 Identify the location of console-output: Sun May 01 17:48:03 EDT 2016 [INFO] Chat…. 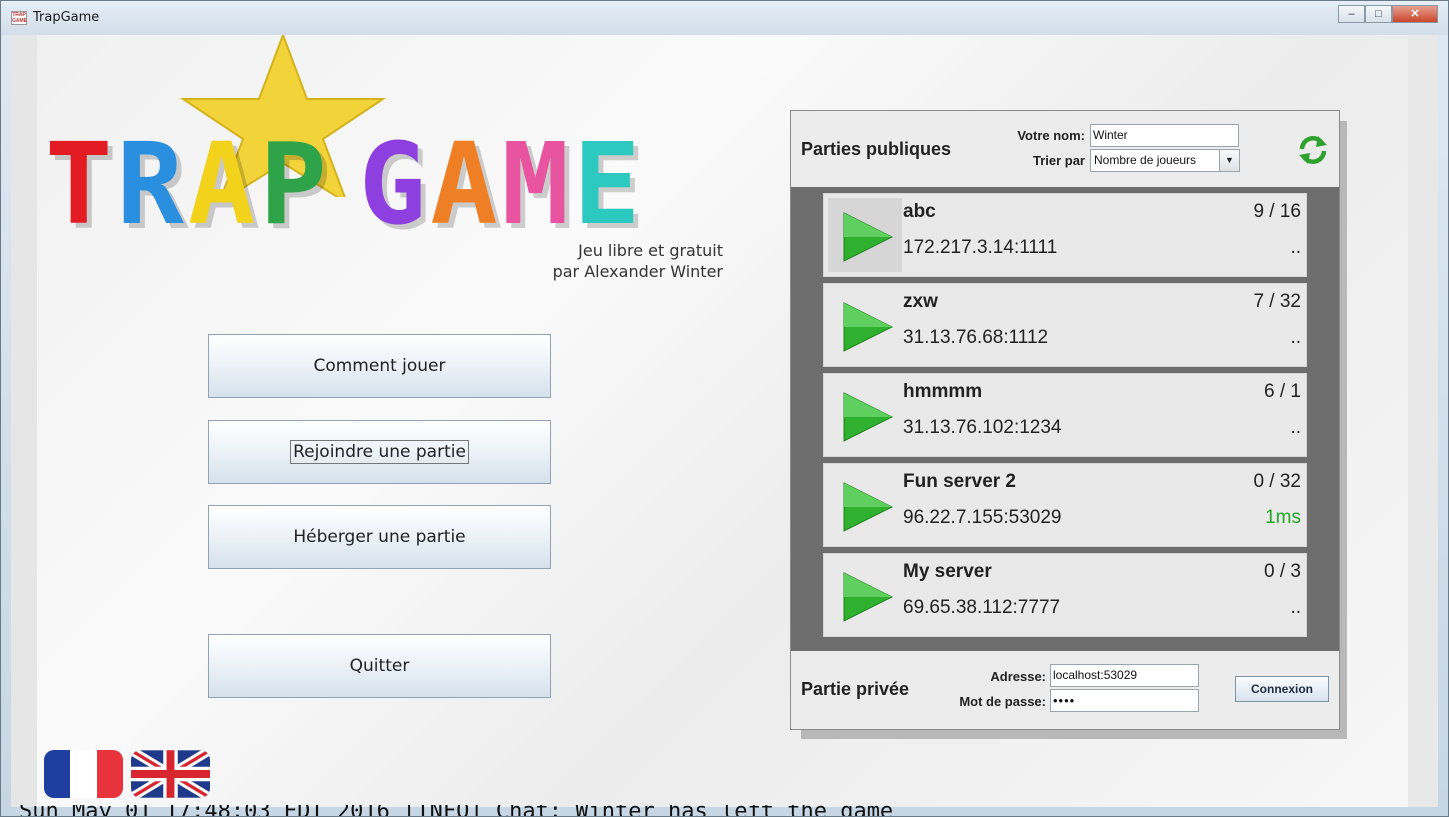
(724, 810).